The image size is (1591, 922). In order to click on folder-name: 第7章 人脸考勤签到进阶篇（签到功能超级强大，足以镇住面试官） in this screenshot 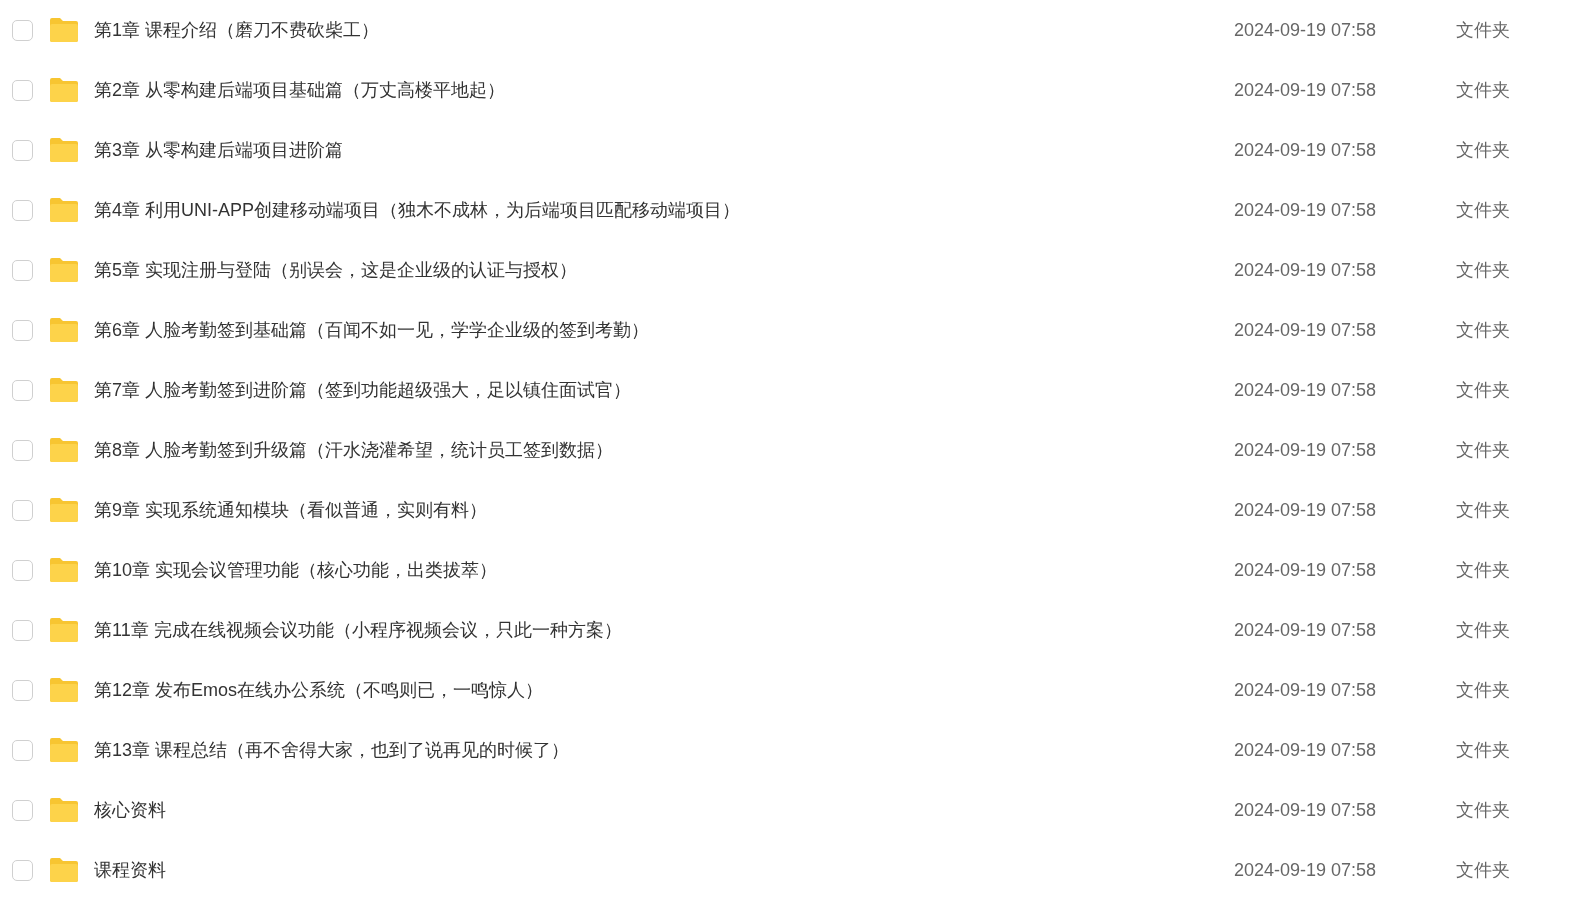, I will do `click(362, 390)`.